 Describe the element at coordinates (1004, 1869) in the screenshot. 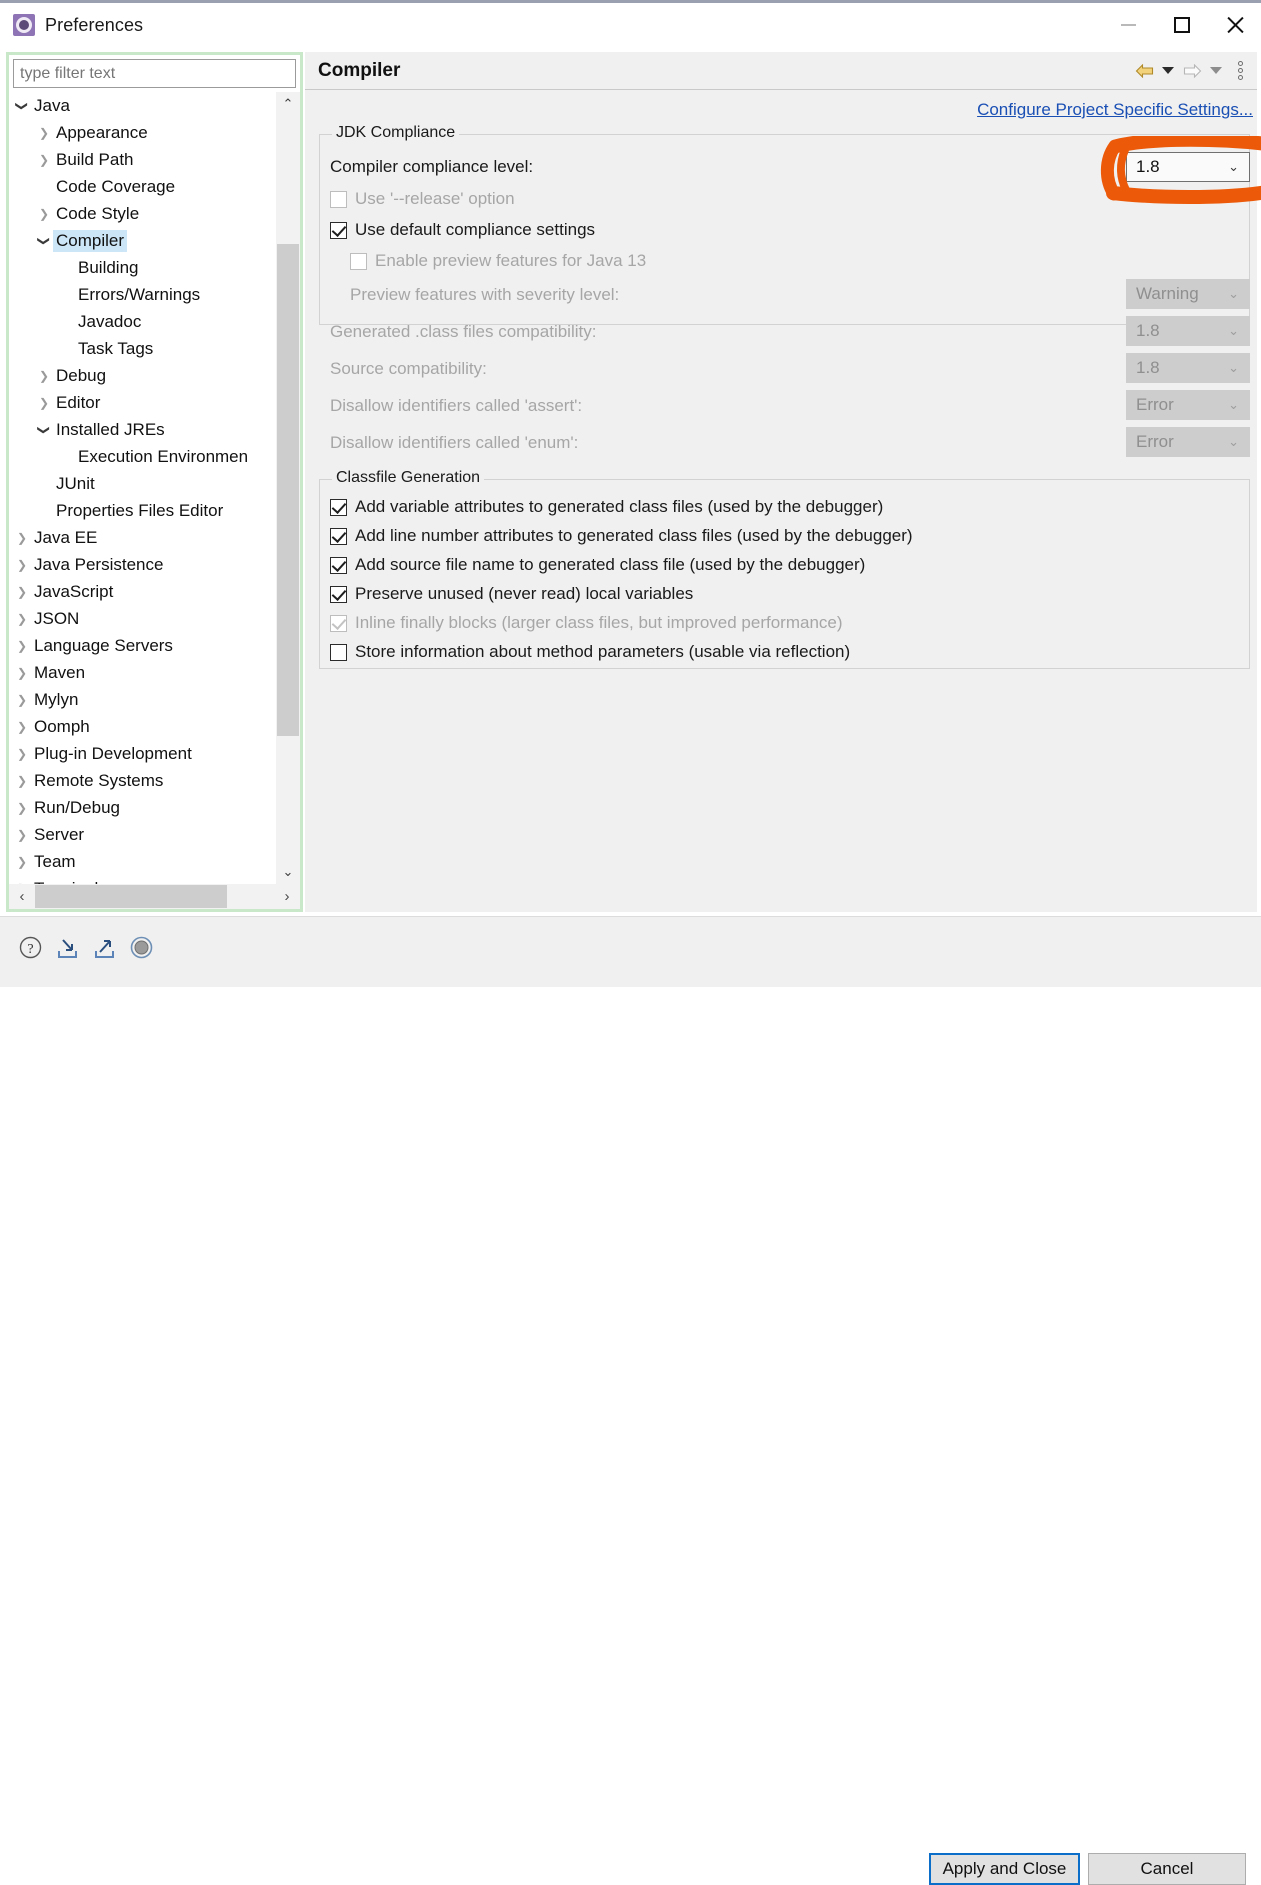

I see `apply-and-close-button: Apply and Close` at that location.